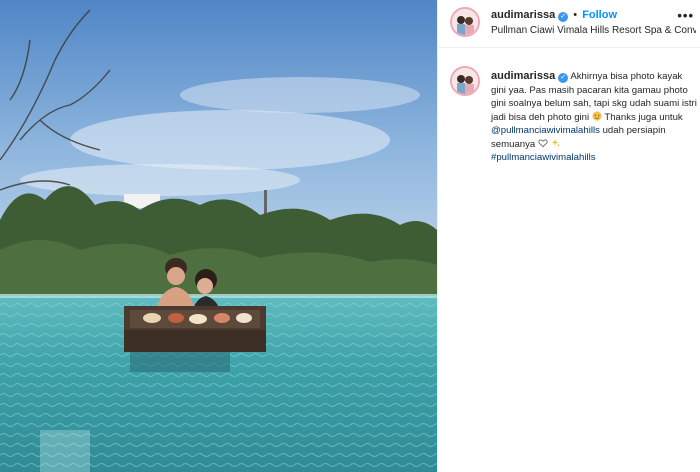  I want to click on heart-emoji-icon, so click(543, 143).